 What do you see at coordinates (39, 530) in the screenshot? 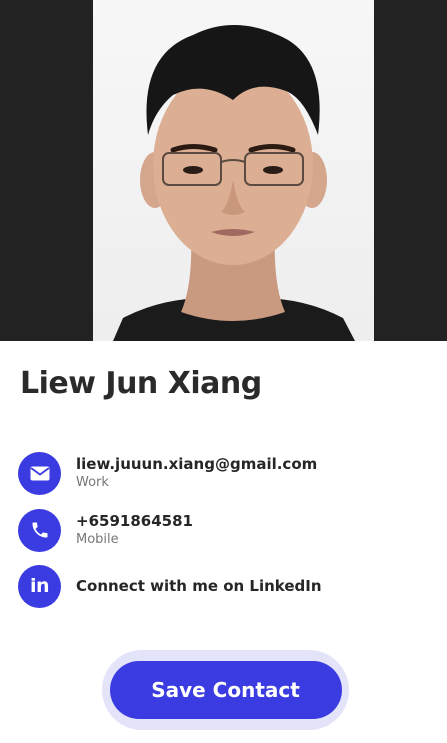
I see `phone-icon` at bounding box center [39, 530].